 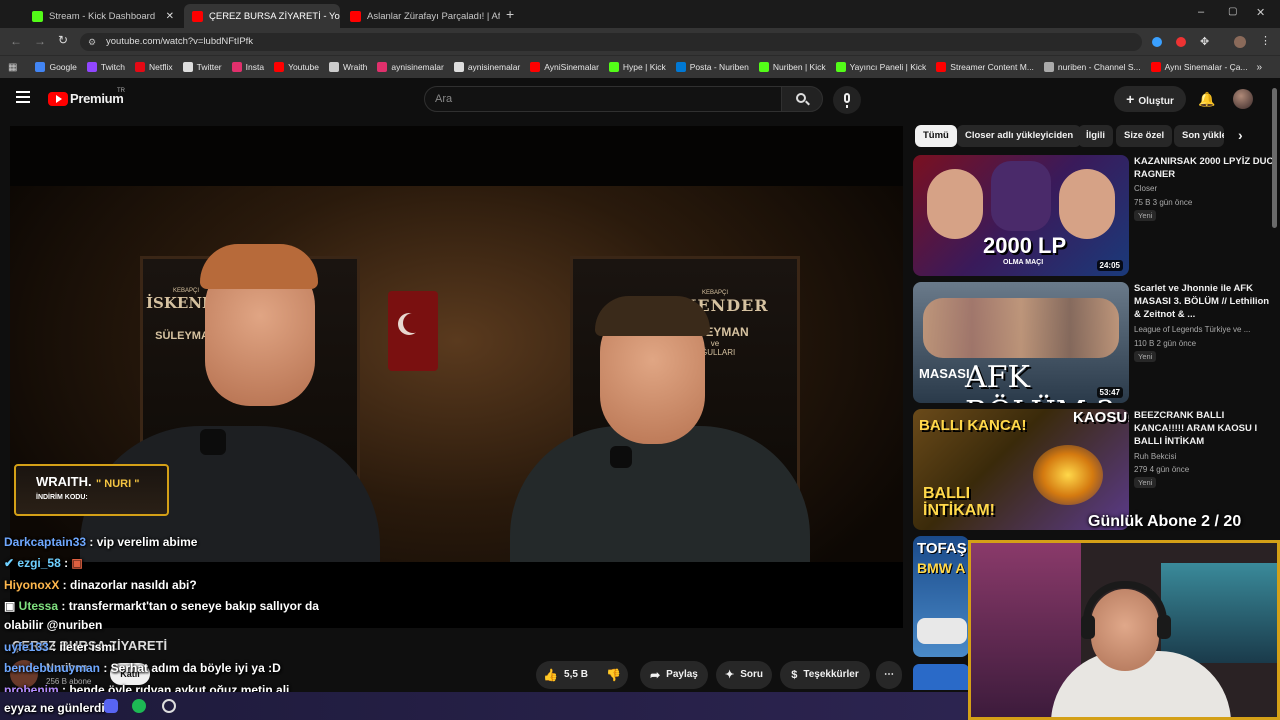 What do you see at coordinates (421, 16) in the screenshot?
I see `tab-youtube-2: Aslanlar Zürafayı Parçaladı! | Af ✕` at bounding box center [421, 16].